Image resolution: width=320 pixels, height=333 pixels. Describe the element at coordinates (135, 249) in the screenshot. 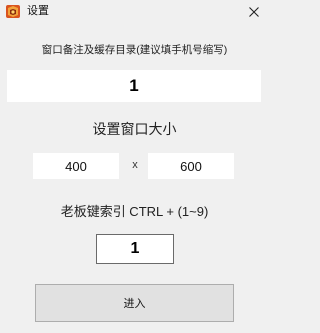

I see `hotkey-index-input` at that location.